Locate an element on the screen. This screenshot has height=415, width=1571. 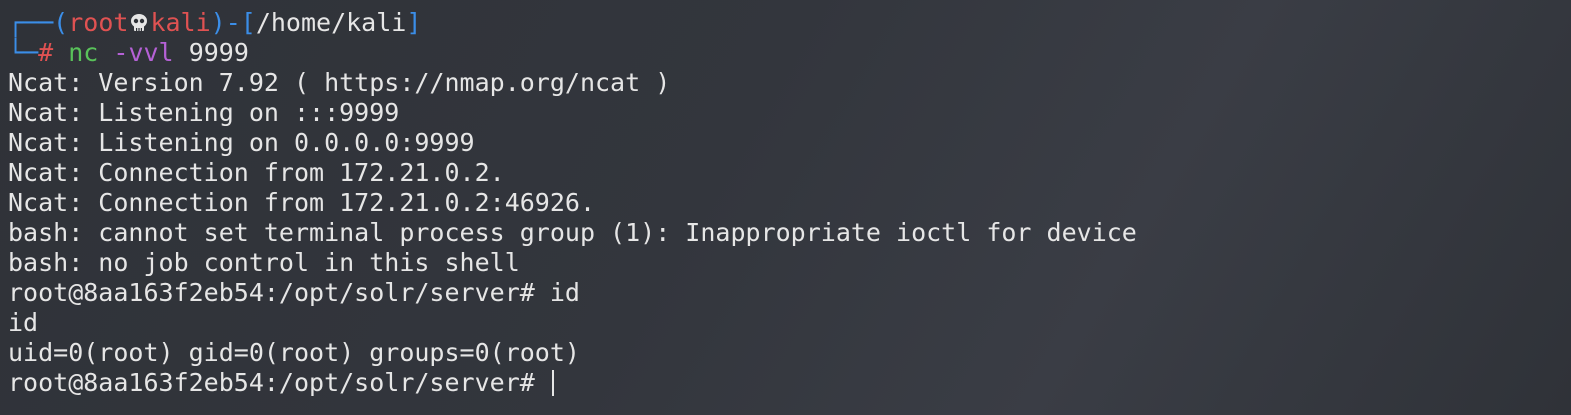
prompt-box-bottom: └─ is located at coordinates (23, 52).